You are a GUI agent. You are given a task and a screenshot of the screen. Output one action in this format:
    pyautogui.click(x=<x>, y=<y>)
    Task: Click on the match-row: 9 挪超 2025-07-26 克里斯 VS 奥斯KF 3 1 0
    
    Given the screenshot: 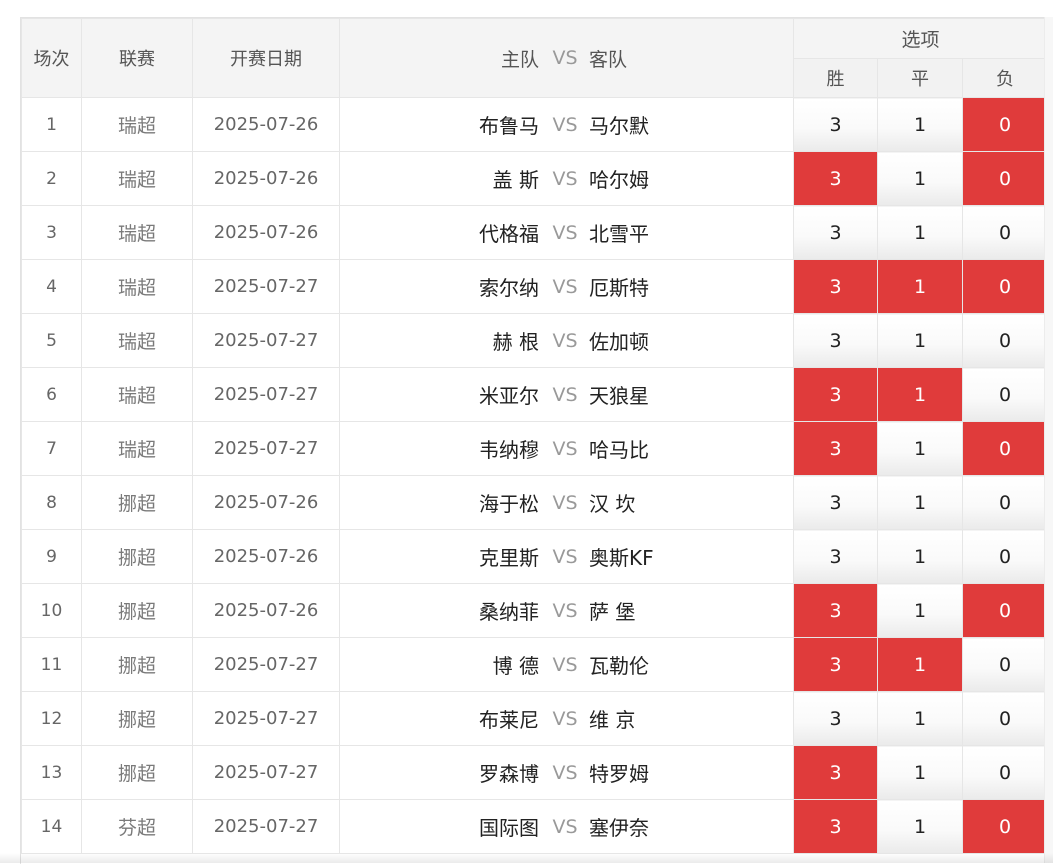 What is the action you would take?
    pyautogui.click(x=537, y=557)
    